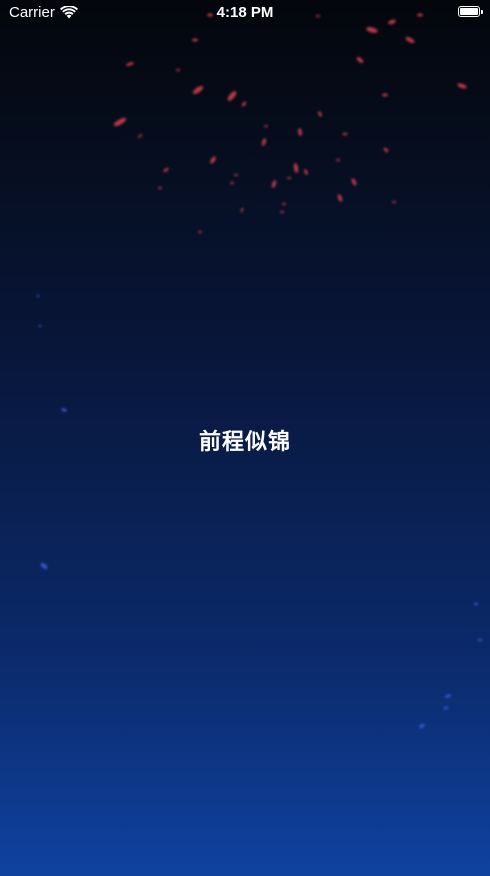  I want to click on status-time: 4:18 PM, so click(245, 12).